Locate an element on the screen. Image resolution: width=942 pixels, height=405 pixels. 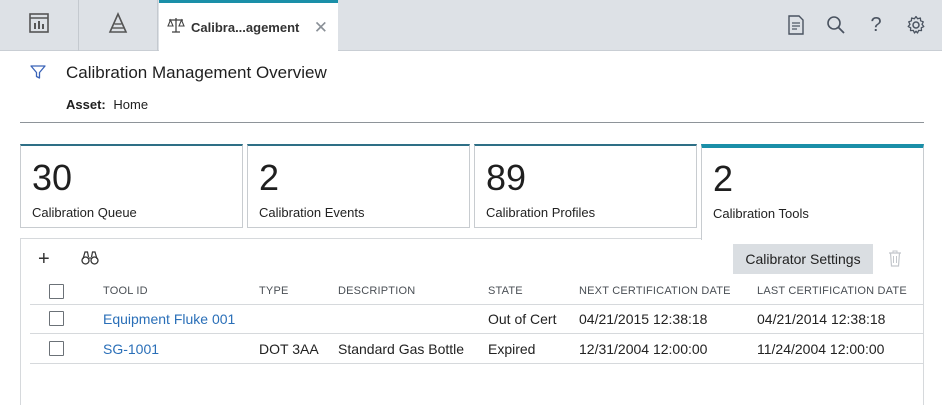
asset-hierarchy-icon is located at coordinates (118, 25).